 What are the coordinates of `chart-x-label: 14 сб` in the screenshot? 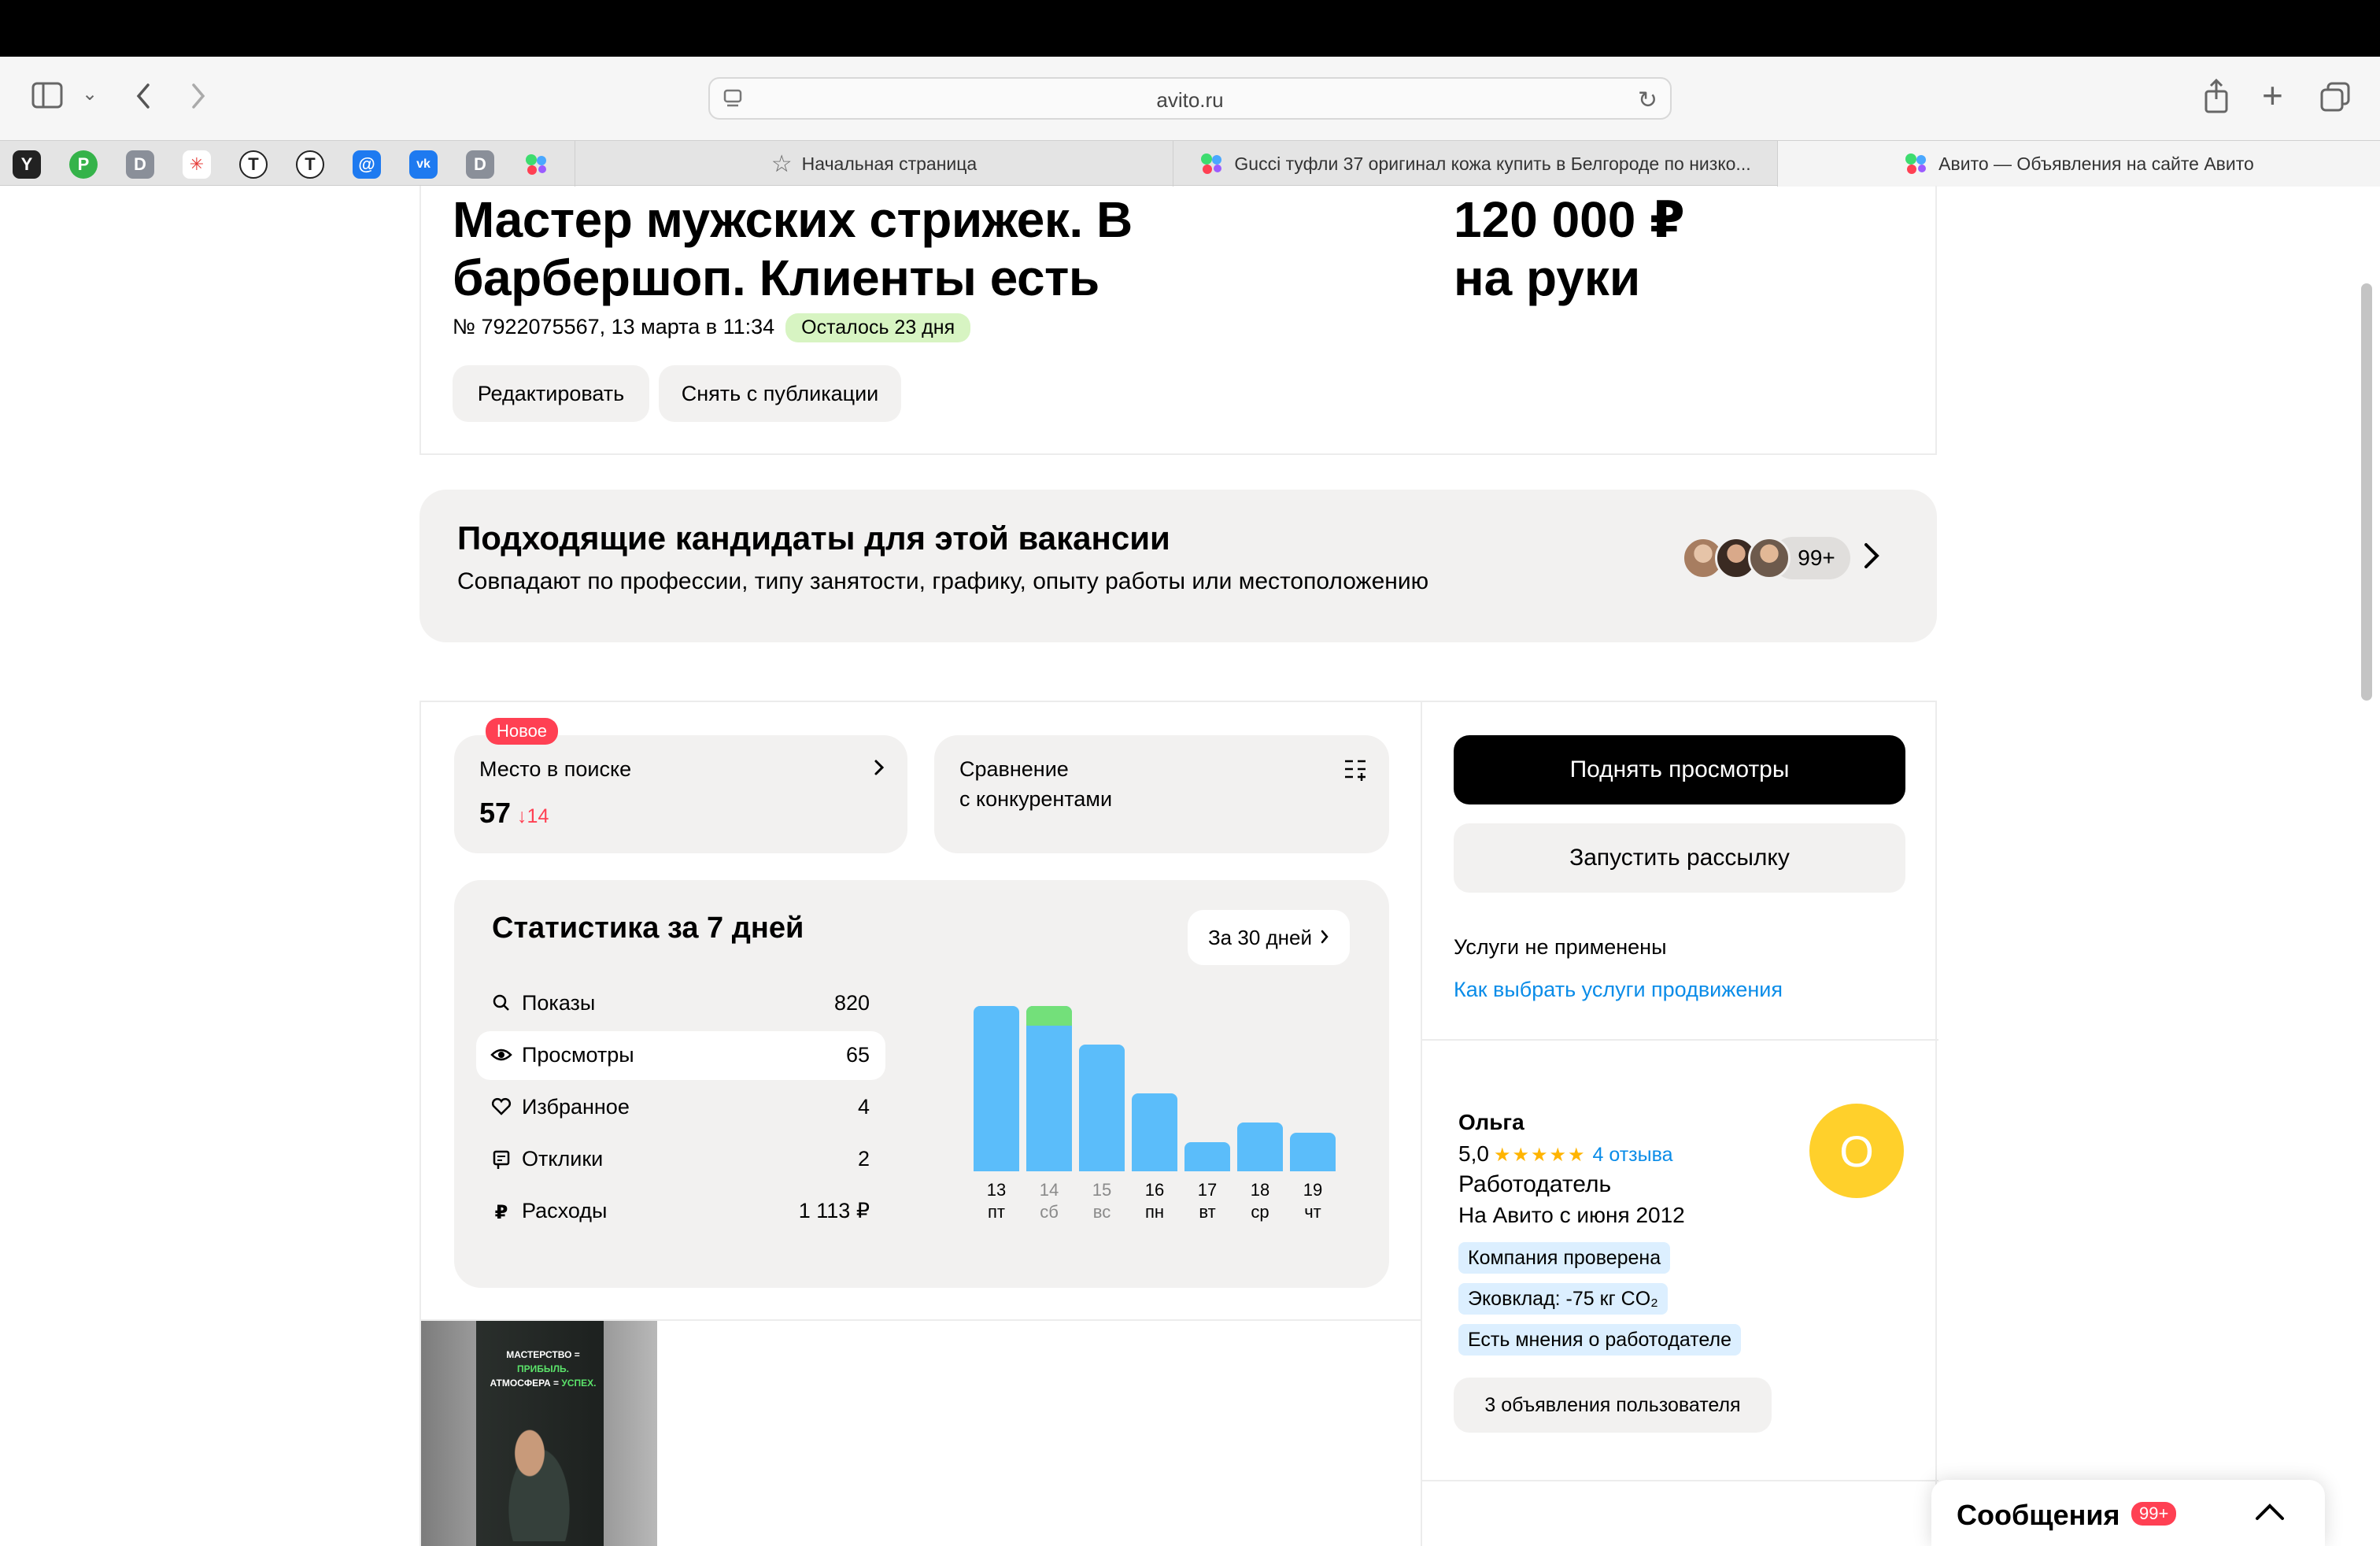 It's located at (1049, 1201).